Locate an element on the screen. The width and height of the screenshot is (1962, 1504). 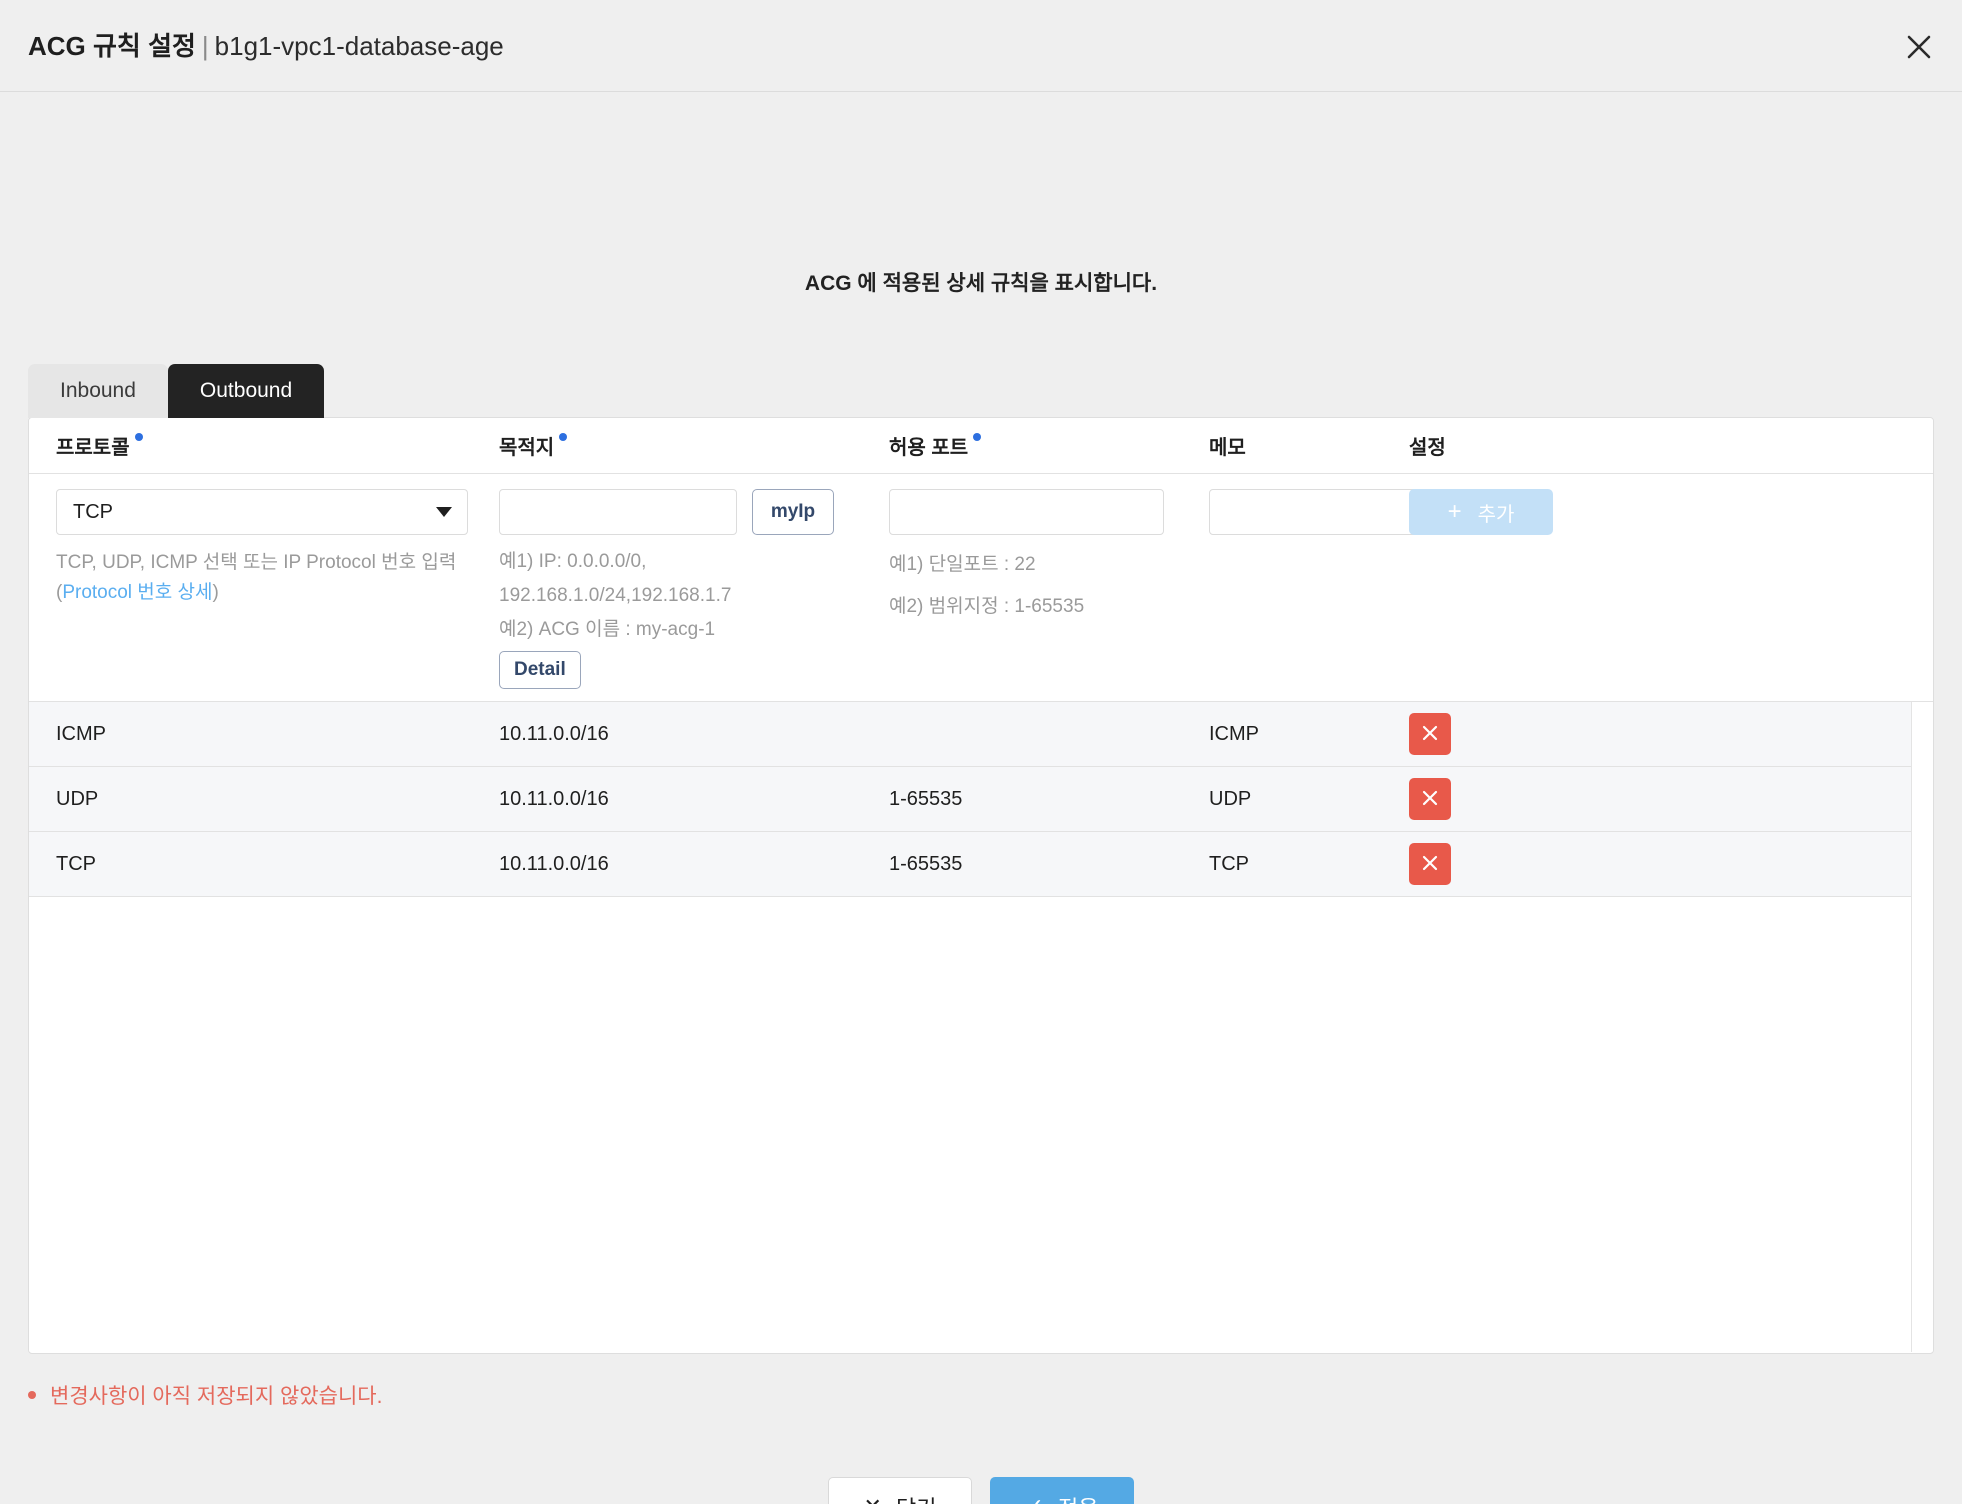
add-rule-button: + 추가 is located at coordinates (1481, 512).